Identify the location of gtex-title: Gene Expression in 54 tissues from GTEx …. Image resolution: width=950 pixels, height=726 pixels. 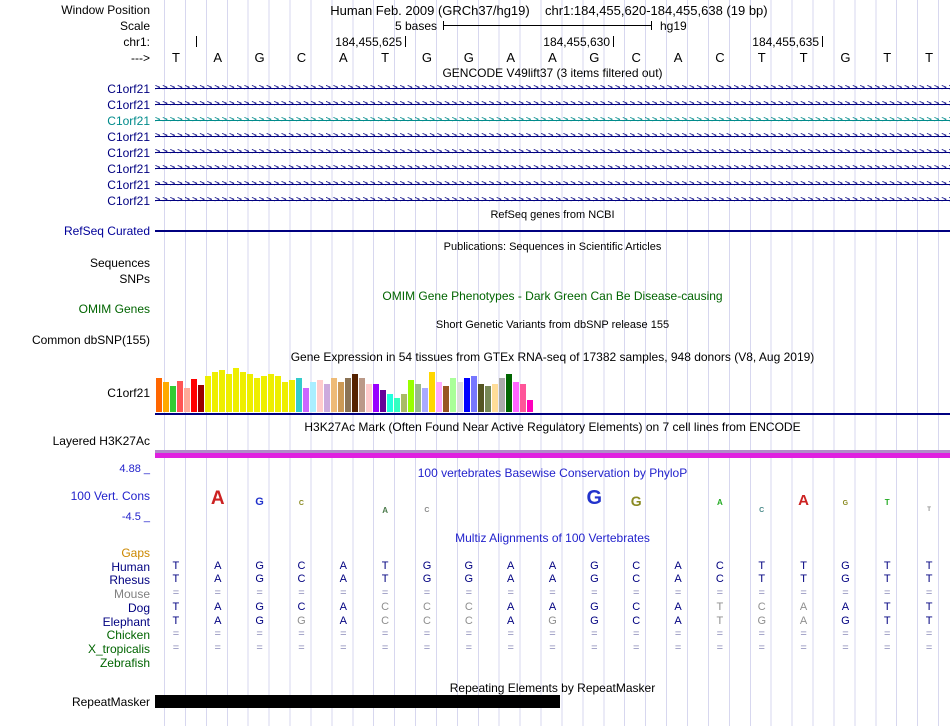
(552, 357).